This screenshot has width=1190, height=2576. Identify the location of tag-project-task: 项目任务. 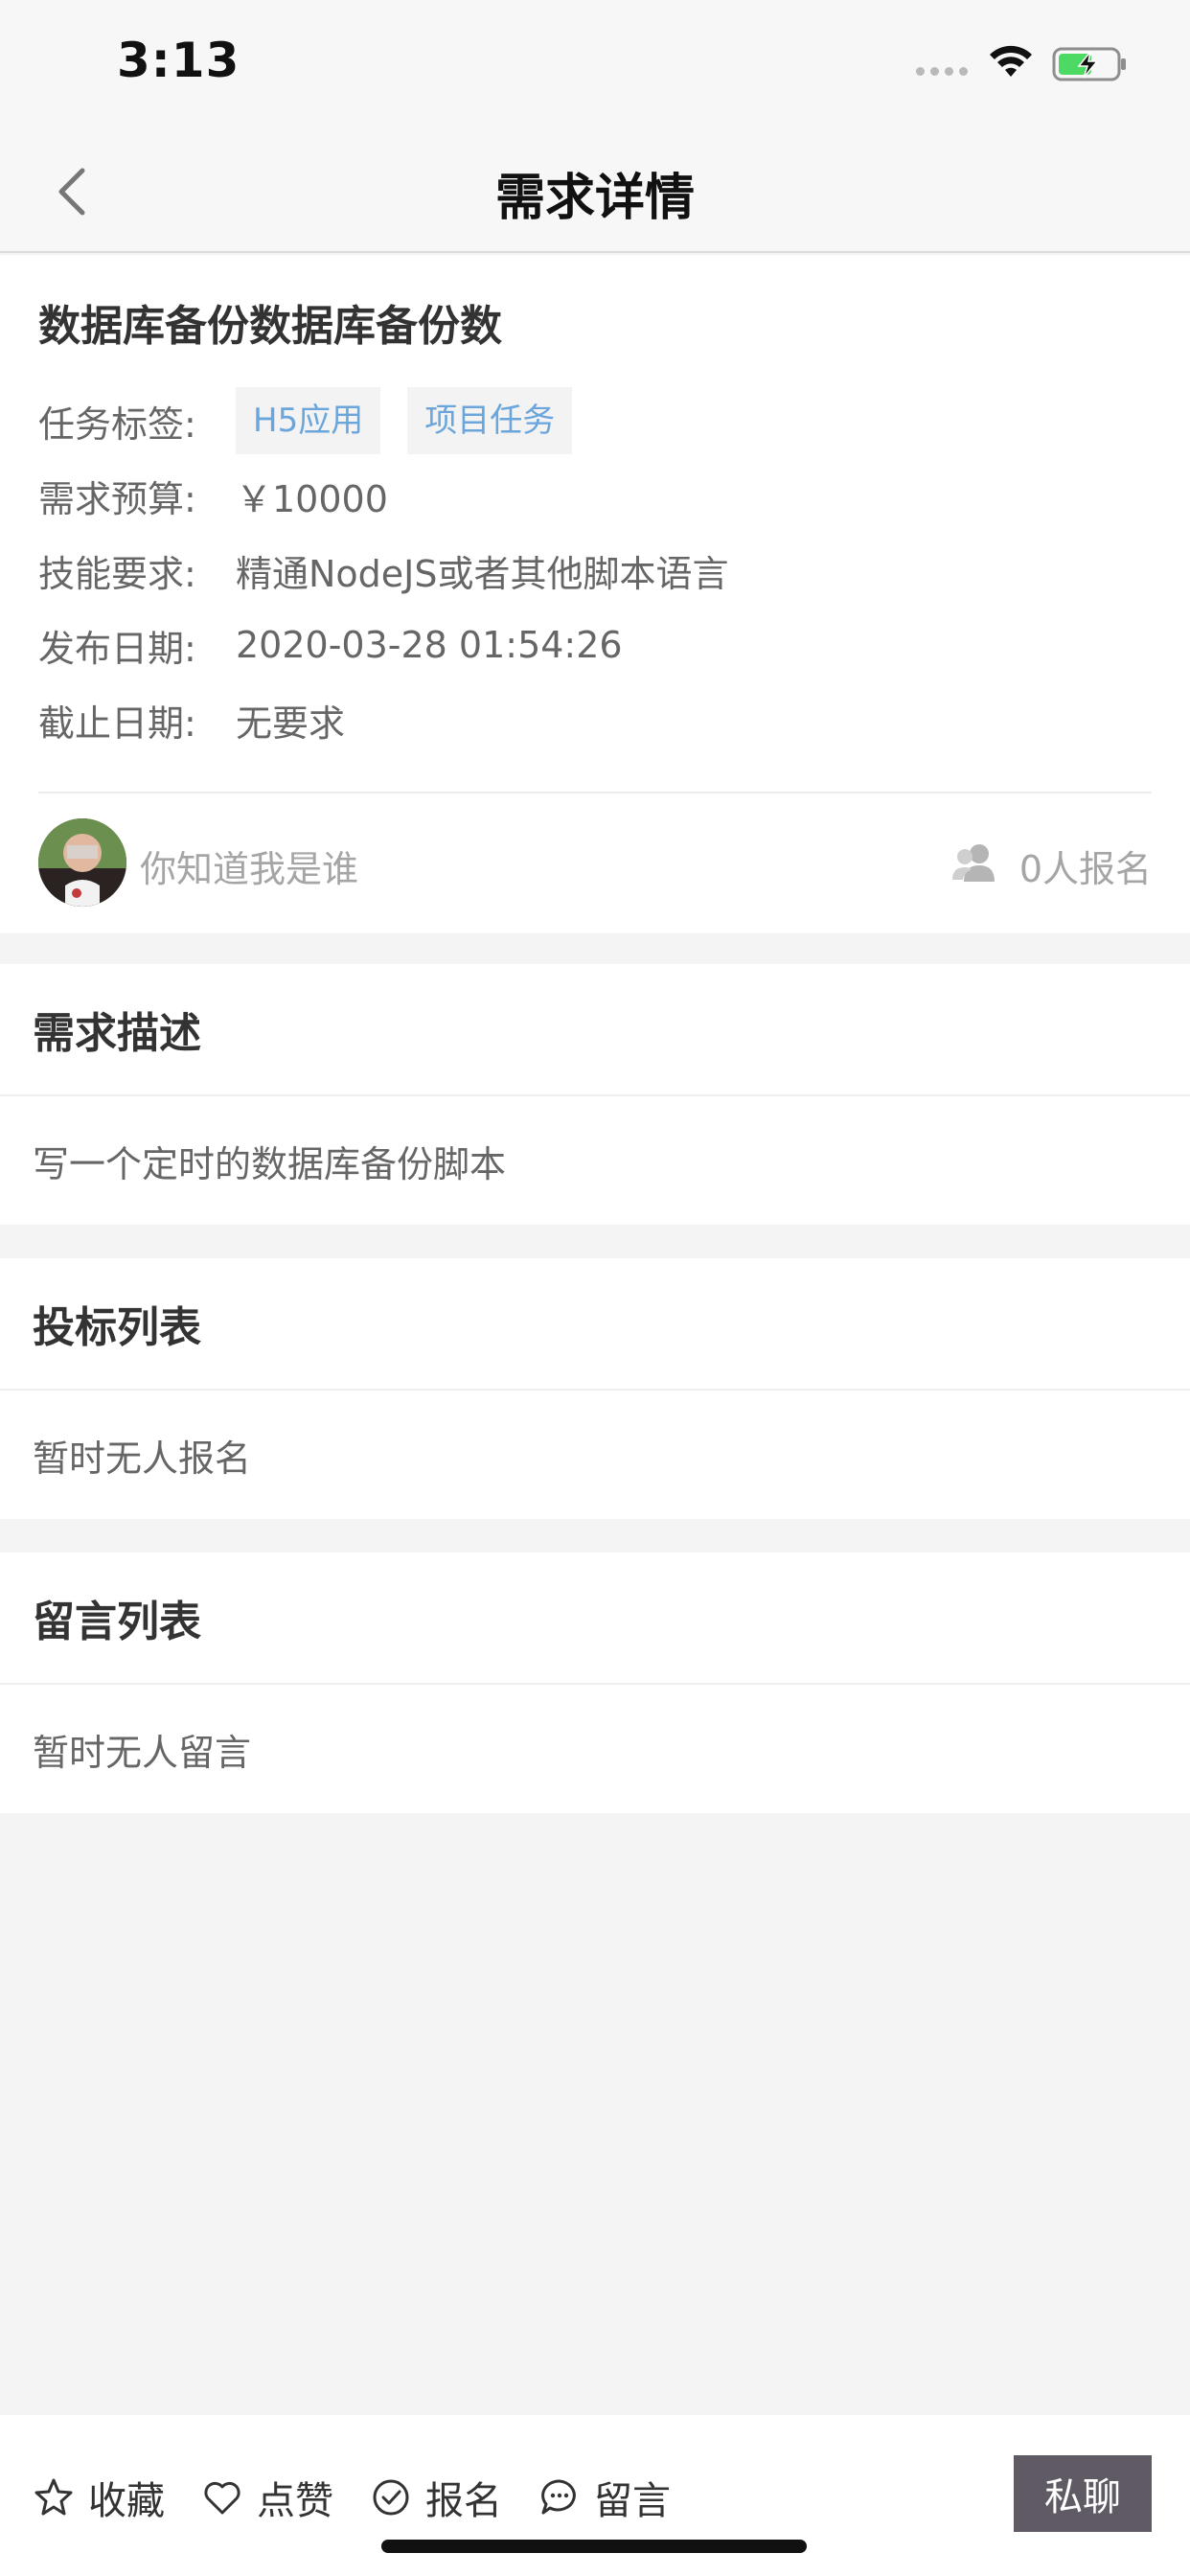
(490, 420).